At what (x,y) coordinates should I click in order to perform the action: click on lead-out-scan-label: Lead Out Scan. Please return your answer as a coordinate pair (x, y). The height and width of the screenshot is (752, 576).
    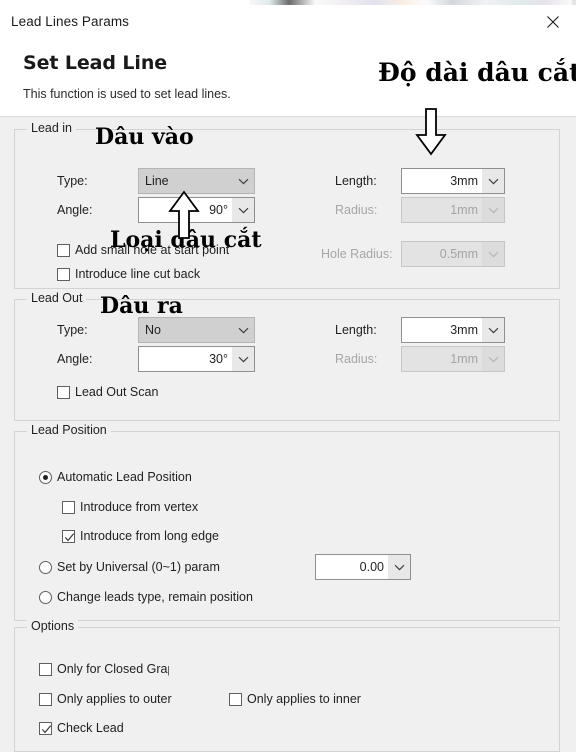
    Looking at the image, I should click on (117, 392).